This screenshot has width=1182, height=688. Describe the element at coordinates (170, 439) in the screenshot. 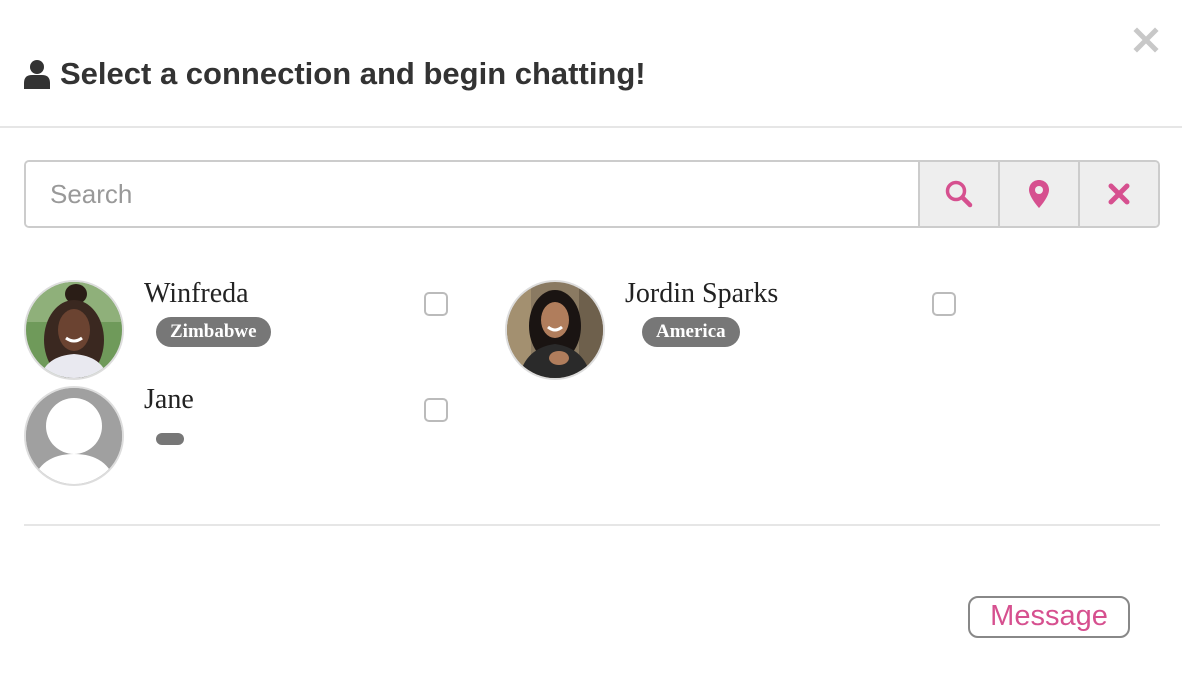

I see `location-badge` at that location.